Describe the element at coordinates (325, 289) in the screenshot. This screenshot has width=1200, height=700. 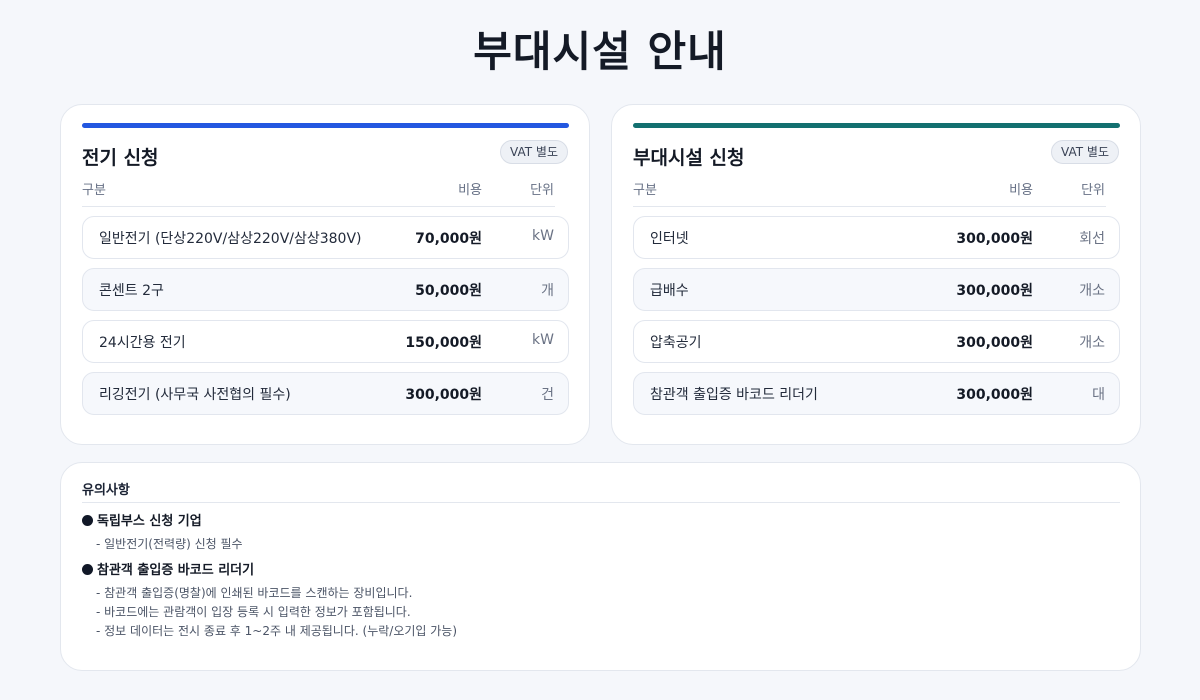
I see `table-row: 콘센트 2구 50,000원 개` at that location.